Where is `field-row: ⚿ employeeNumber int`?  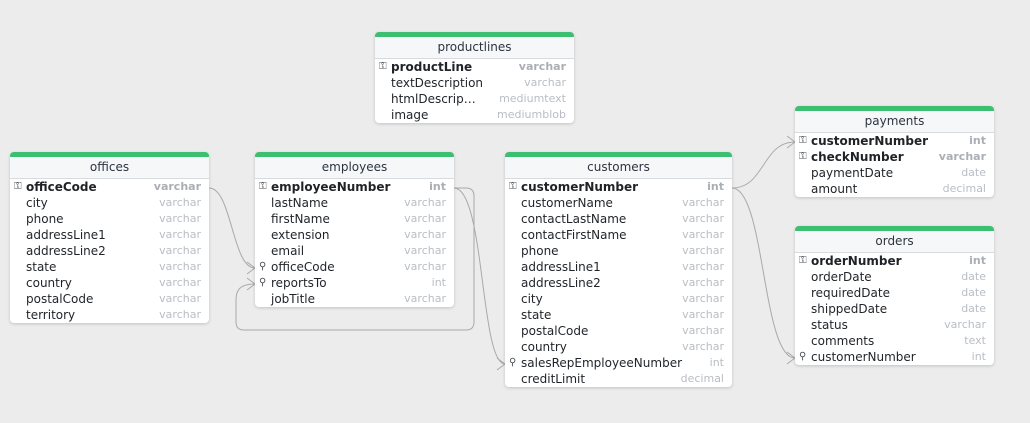
field-row: ⚿ employeeNumber int is located at coordinates (354, 187).